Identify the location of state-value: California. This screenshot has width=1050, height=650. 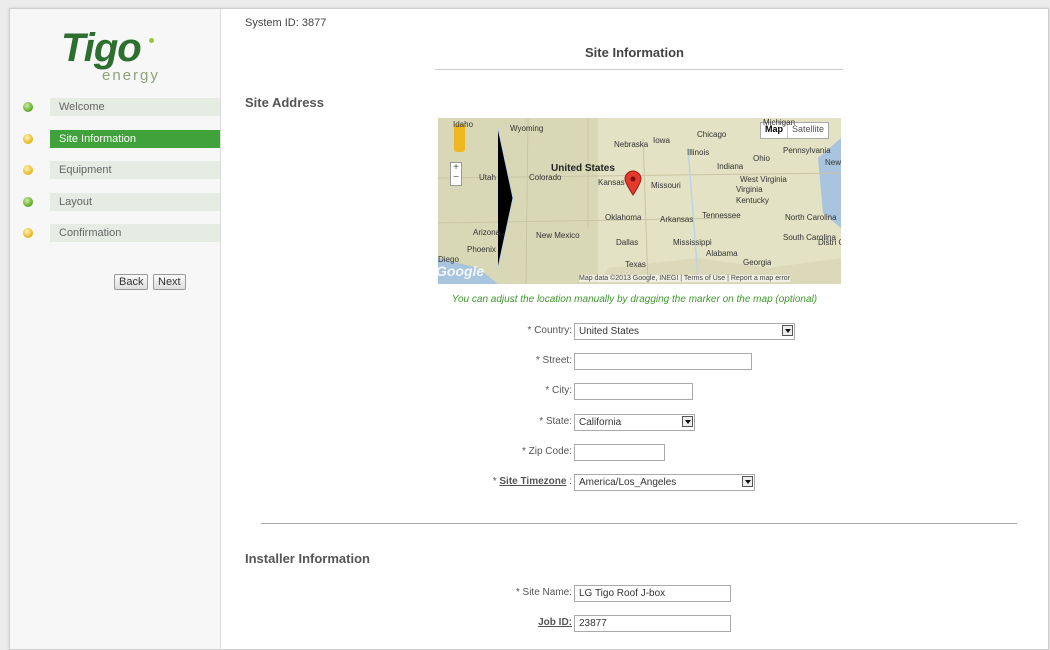
(600, 422).